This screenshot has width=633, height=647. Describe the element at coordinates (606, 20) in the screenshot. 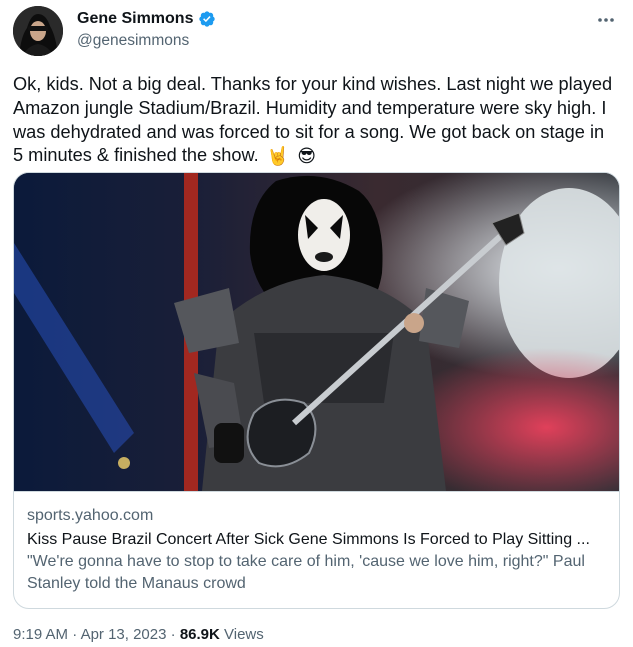

I see `more-horizontal-icon` at that location.